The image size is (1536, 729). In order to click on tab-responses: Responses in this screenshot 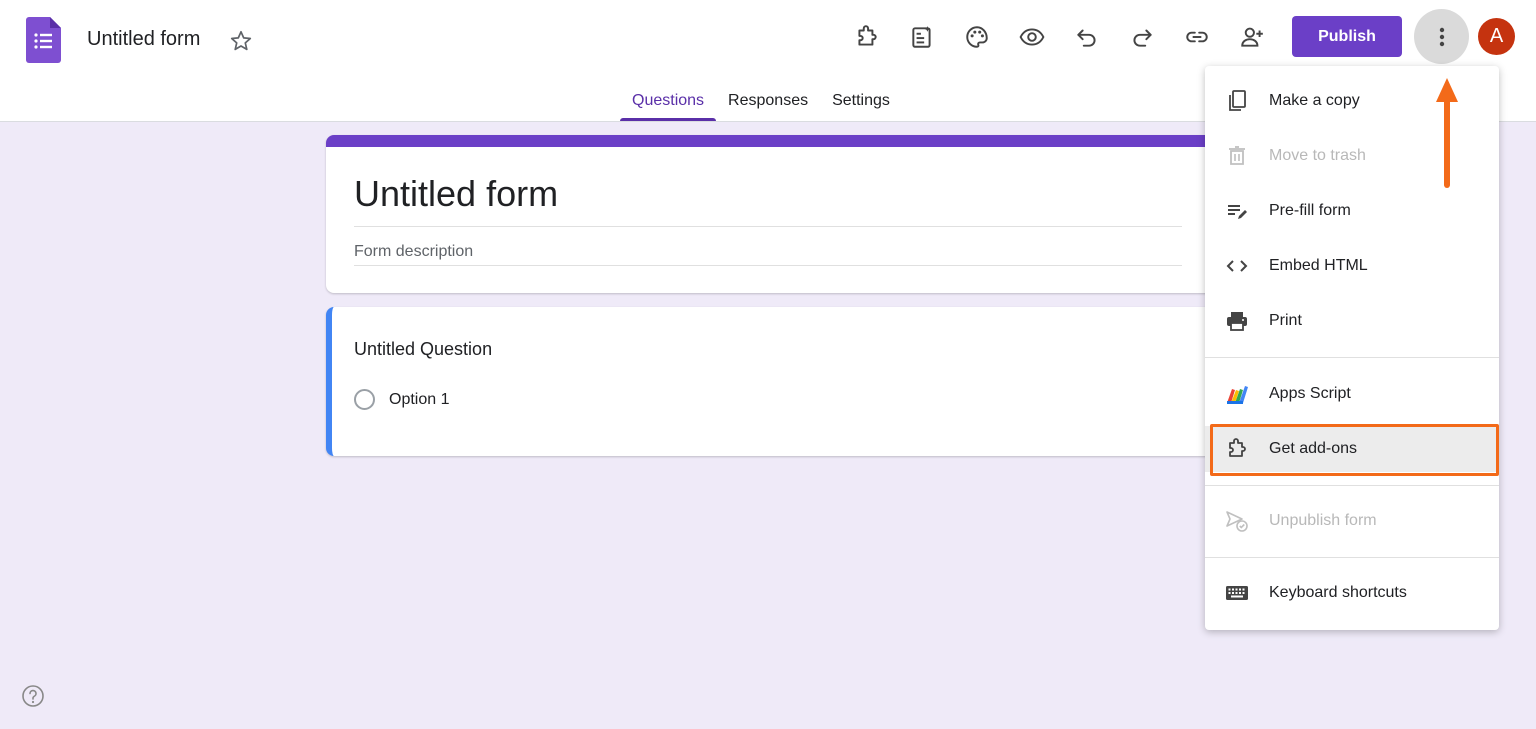, I will do `click(768, 106)`.